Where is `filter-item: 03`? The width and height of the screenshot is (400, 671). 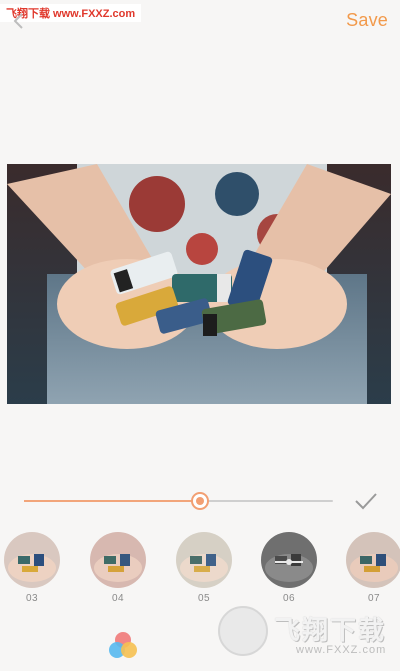 filter-item: 03 is located at coordinates (32, 568).